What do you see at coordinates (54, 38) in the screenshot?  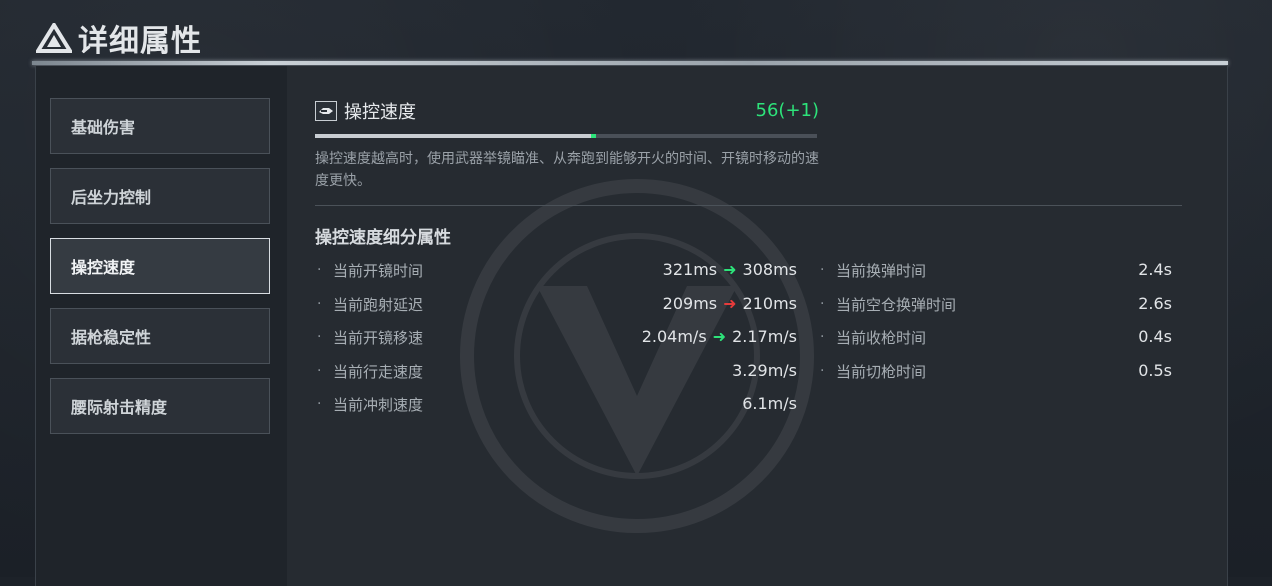 I see `logo-icon` at bounding box center [54, 38].